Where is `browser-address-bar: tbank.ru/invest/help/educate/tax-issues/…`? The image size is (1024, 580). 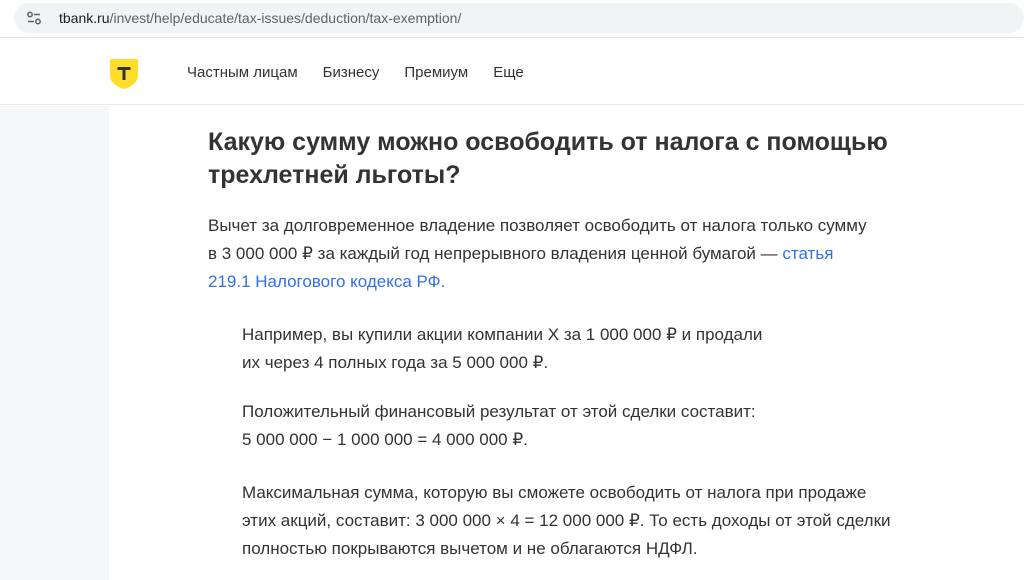 browser-address-bar: tbank.ru/invest/help/educate/tax-issues/… is located at coordinates (512, 19).